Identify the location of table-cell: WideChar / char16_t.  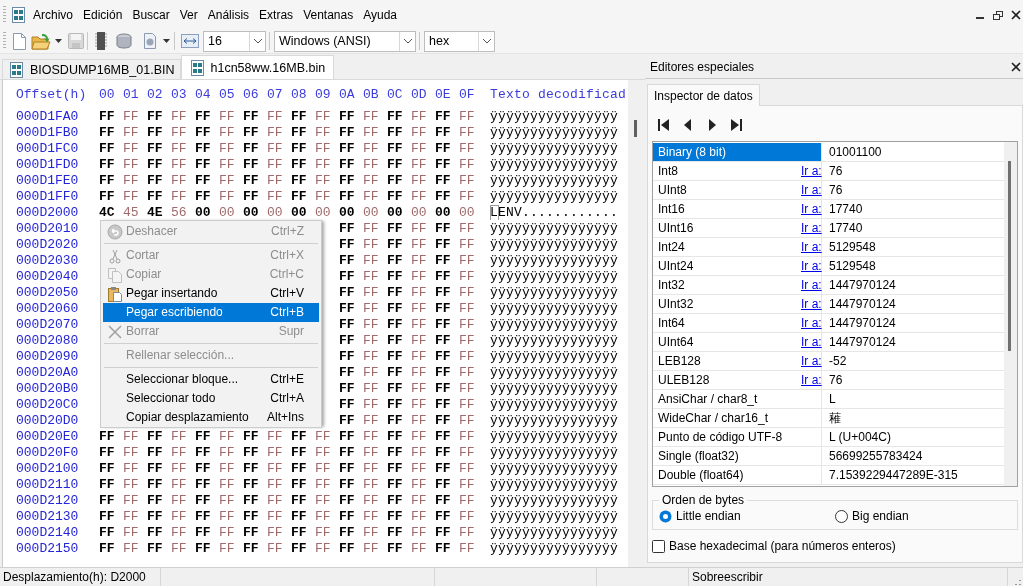
(737, 418).